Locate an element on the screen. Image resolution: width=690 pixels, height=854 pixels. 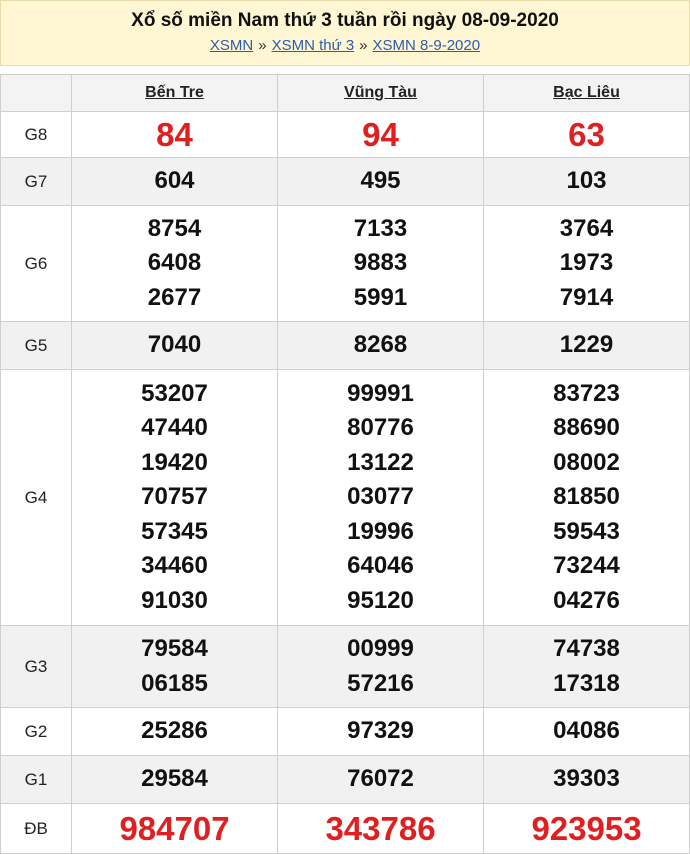
prize-number: 83723 is located at coordinates (586, 393).